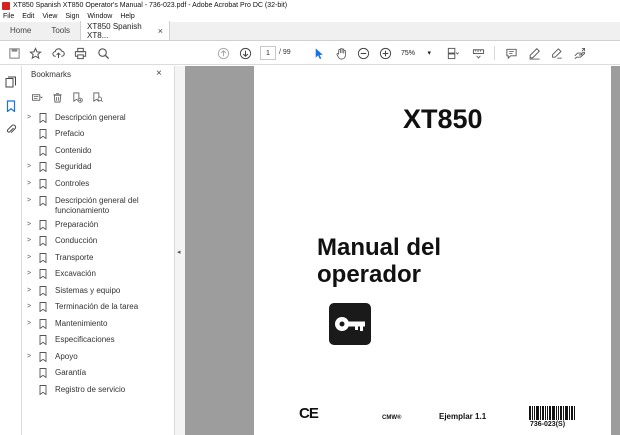  Describe the element at coordinates (511, 53) in the screenshot. I see `comment-icon` at that location.